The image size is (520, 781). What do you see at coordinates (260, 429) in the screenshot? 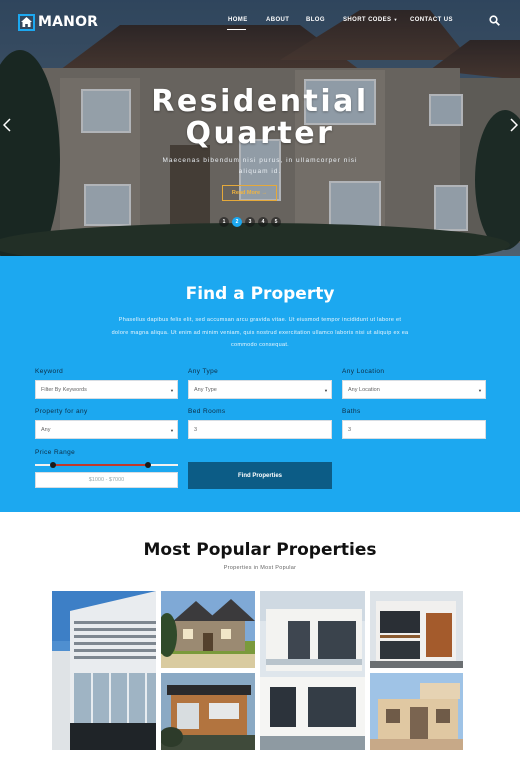
I see `bedrooms-input: 3` at bounding box center [260, 429].